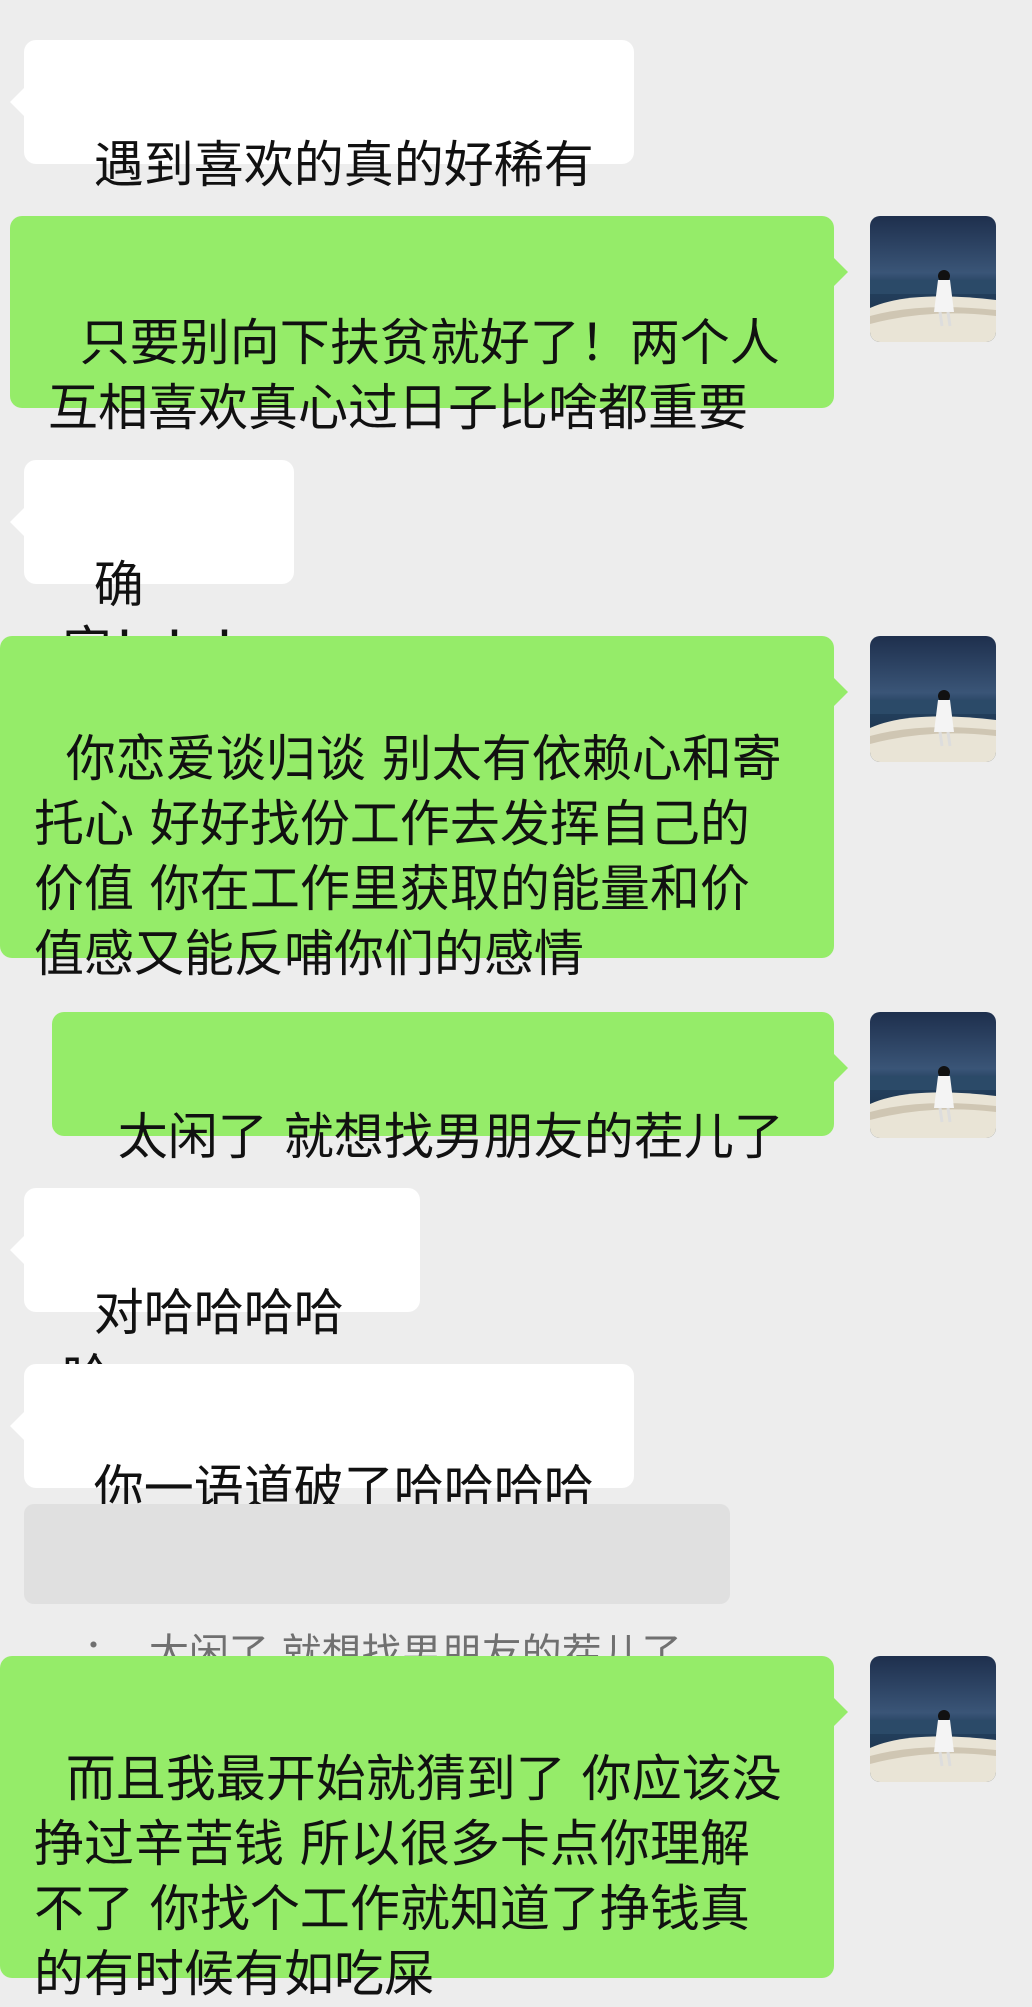 This screenshot has width=1032, height=2007. I want to click on message-bubble-incoming: 确实！！！, so click(152, 569).